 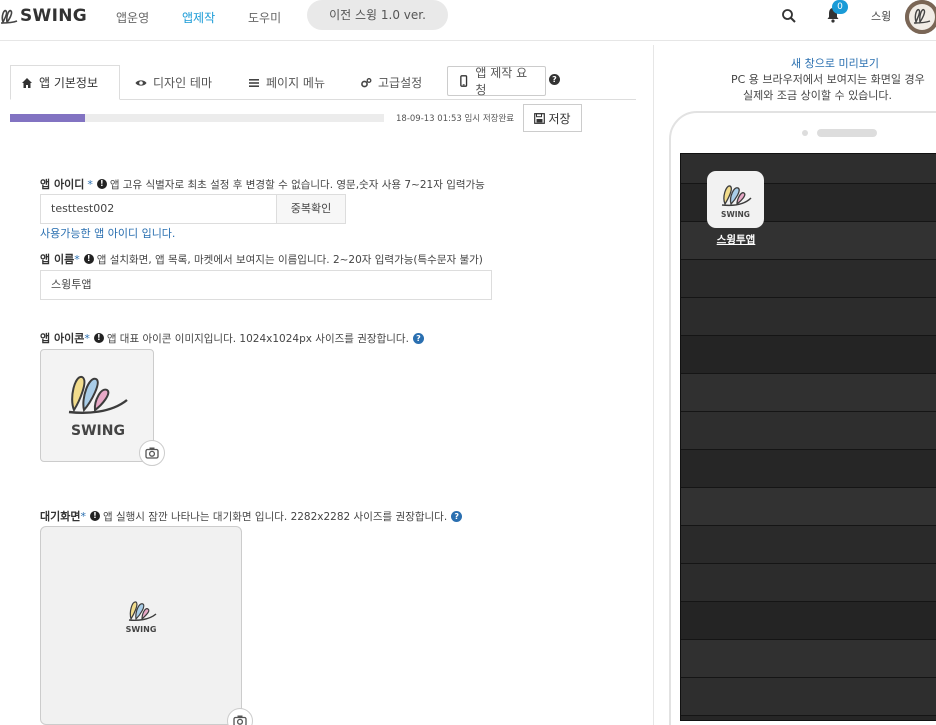 What do you see at coordinates (311, 209) in the screenshot?
I see `duplicate-check-button: 중복확인` at bounding box center [311, 209].